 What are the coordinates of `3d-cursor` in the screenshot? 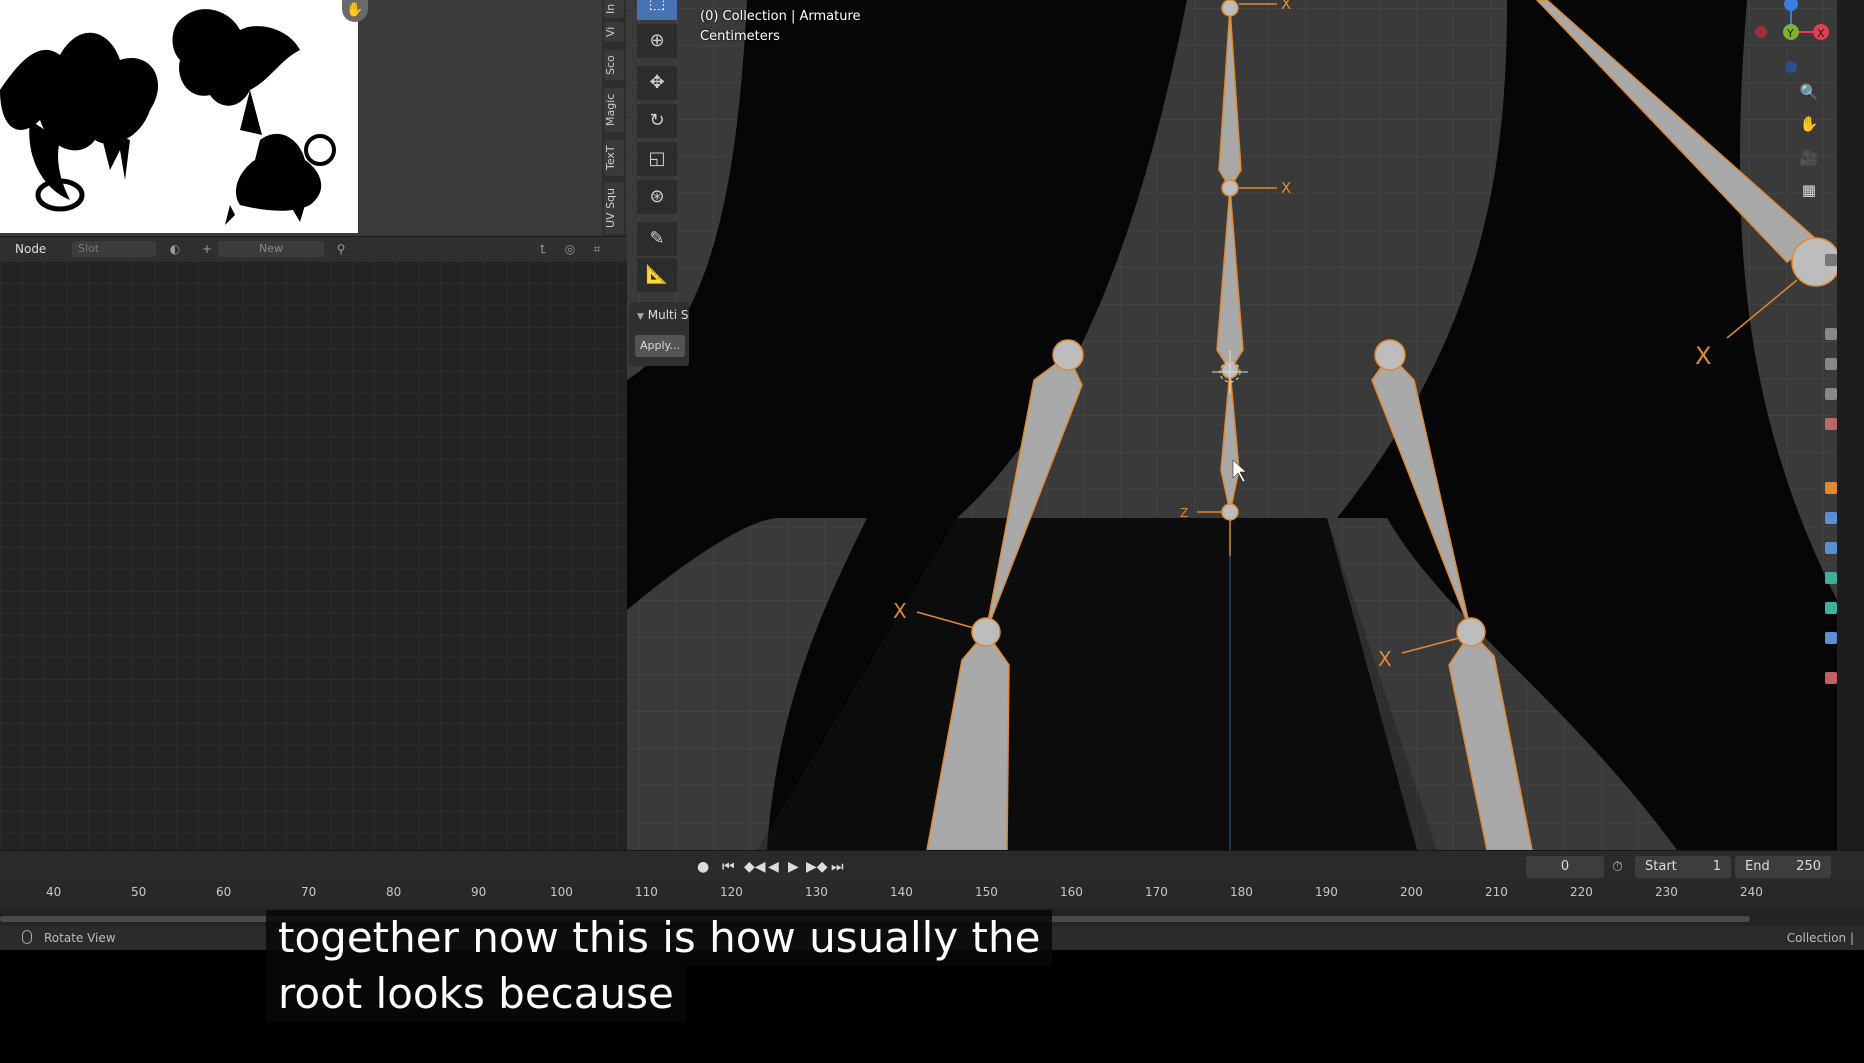 It's located at (1230, 372).